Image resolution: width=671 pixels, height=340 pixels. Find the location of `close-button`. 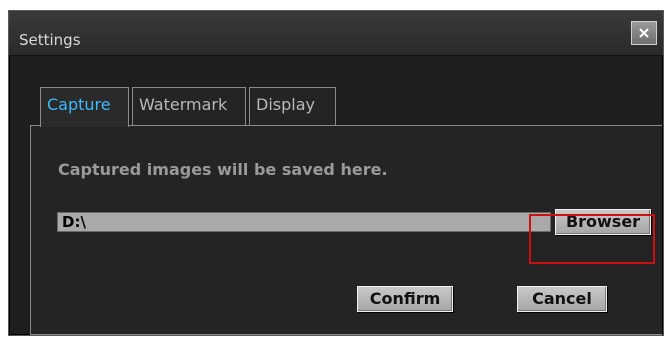

close-button is located at coordinates (644, 33).